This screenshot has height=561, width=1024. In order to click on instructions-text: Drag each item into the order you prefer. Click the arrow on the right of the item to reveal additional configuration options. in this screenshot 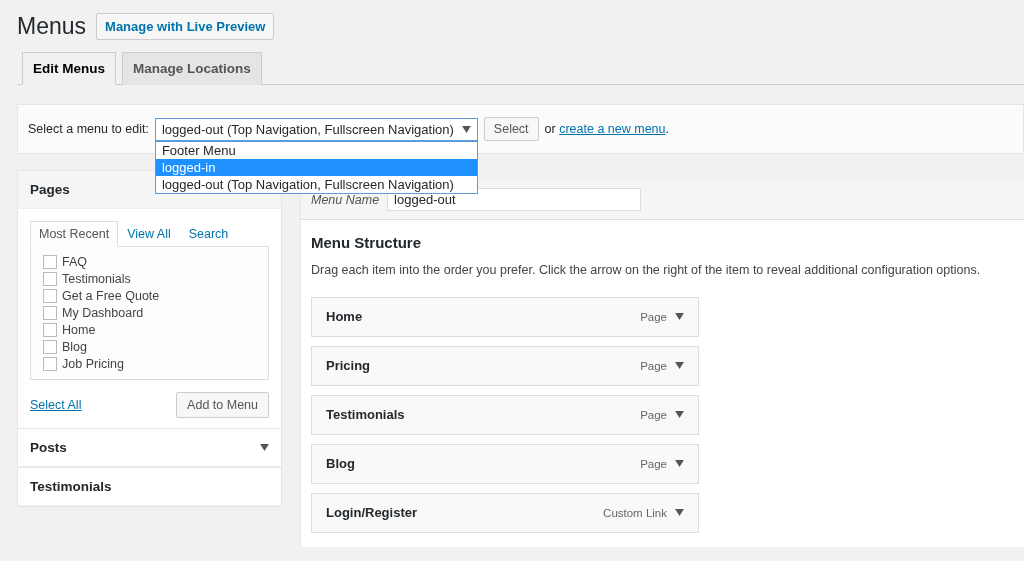, I will do `click(646, 270)`.